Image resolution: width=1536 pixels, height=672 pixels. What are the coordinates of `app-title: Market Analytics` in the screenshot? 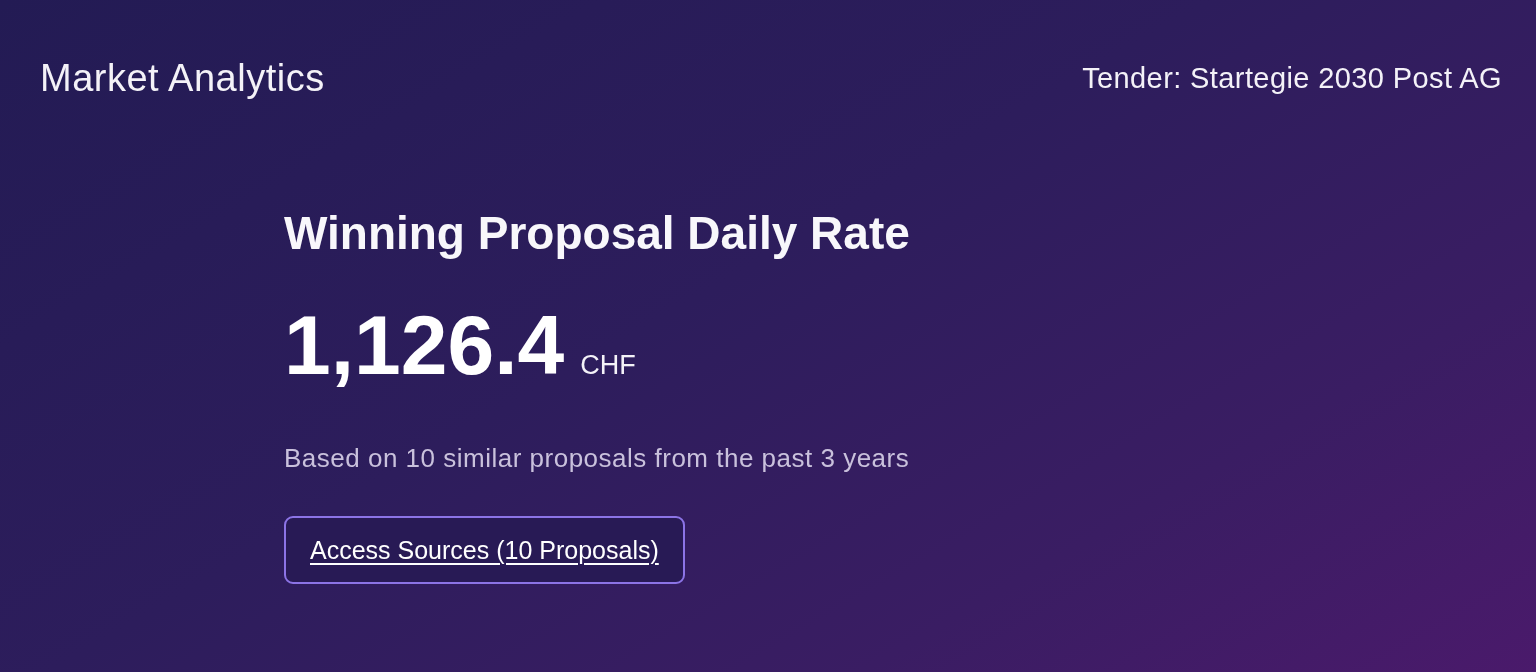 It's located at (182, 78).